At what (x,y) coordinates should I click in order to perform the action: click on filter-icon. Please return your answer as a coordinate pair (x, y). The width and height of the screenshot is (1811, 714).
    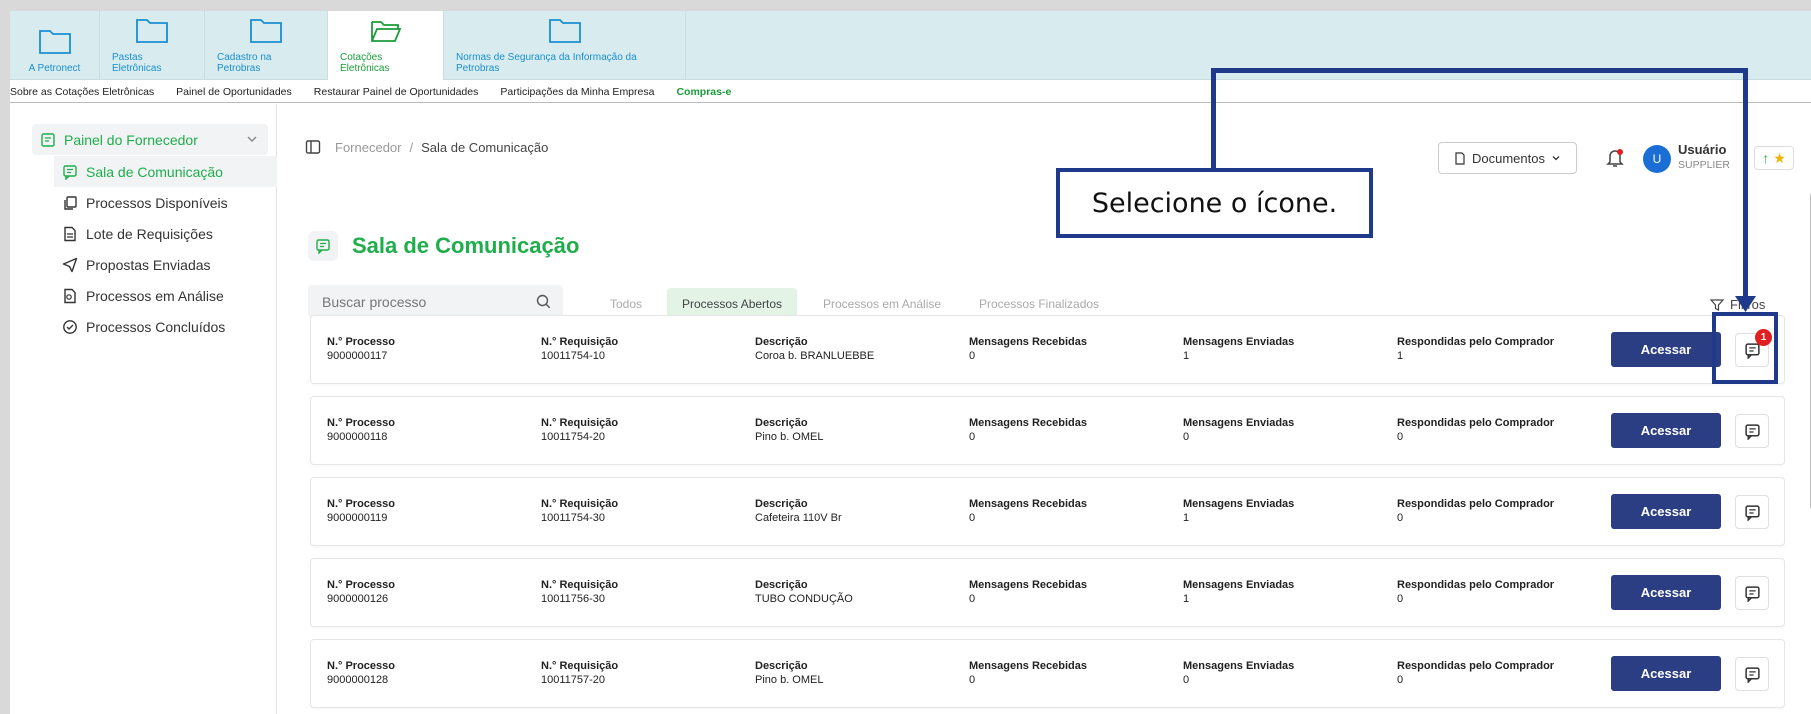
    Looking at the image, I should click on (1717, 304).